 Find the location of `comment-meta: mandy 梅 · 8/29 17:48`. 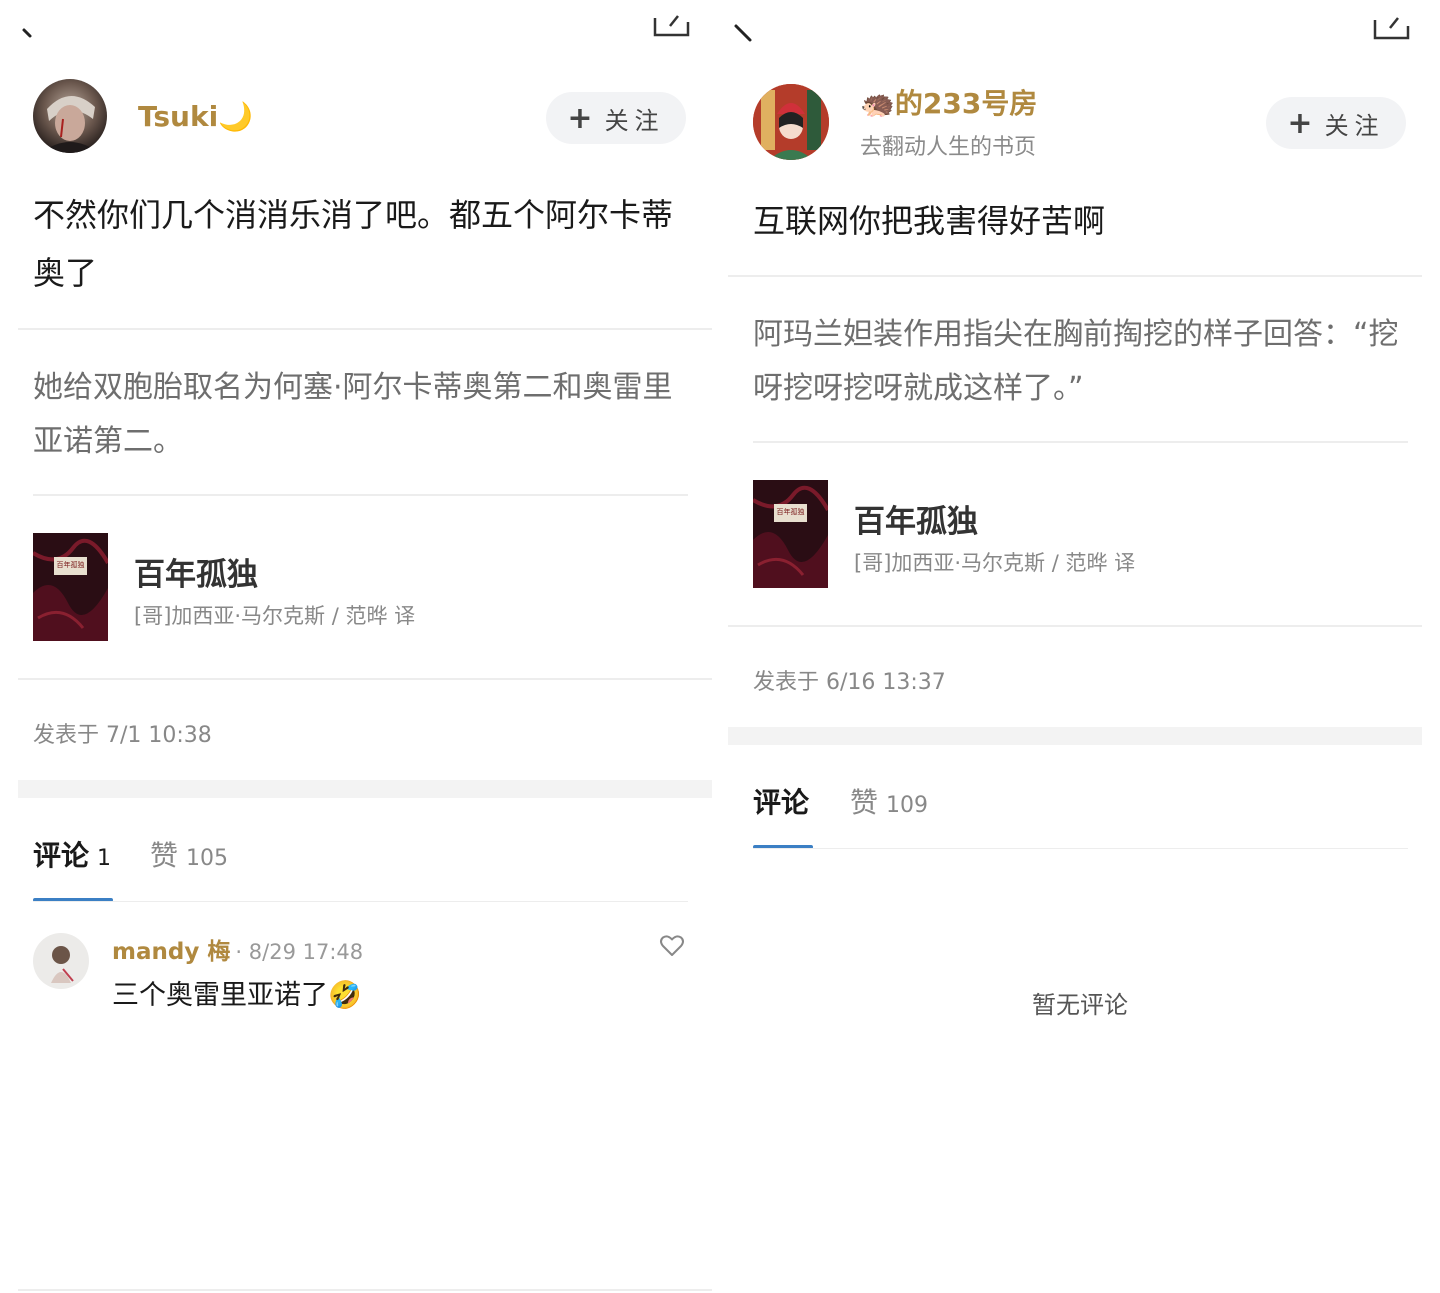

comment-meta: mandy 梅 · 8/29 17:48 is located at coordinates (237, 949).